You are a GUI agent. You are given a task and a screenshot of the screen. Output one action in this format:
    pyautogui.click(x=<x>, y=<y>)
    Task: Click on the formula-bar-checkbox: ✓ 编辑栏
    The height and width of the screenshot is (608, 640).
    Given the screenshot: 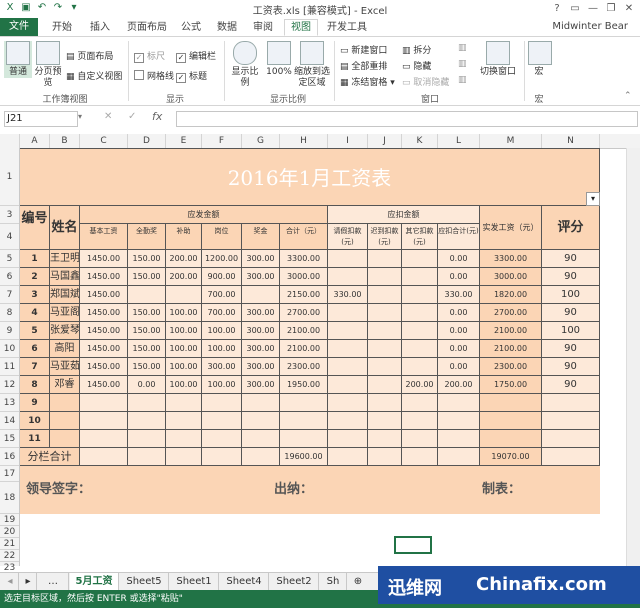 What is the action you would take?
    pyautogui.click(x=196, y=56)
    